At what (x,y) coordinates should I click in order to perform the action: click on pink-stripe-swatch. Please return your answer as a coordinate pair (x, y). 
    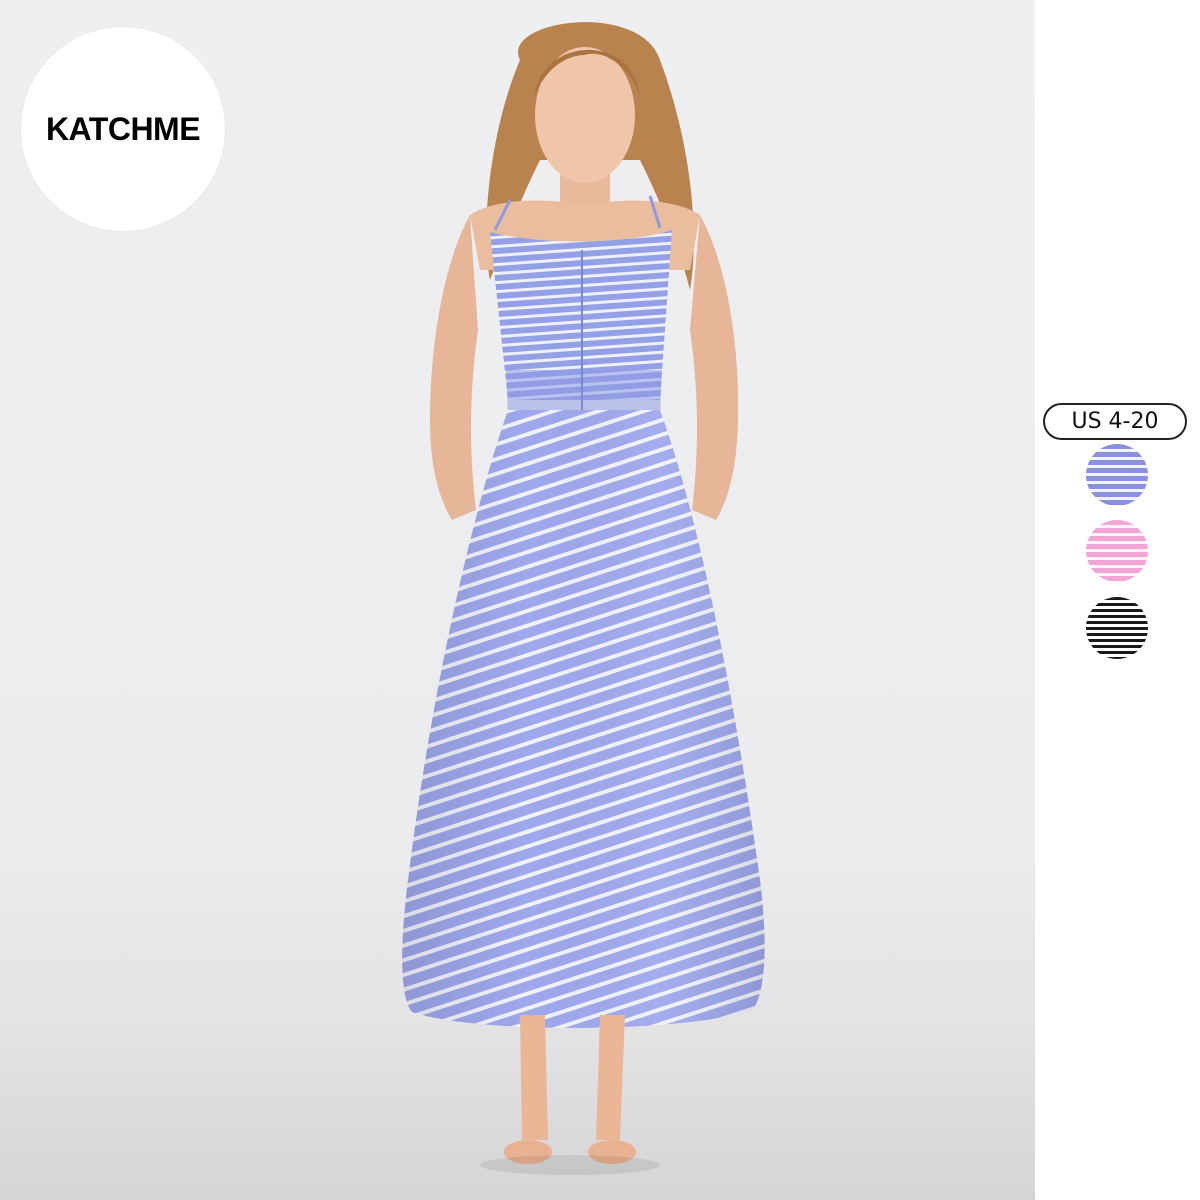
    Looking at the image, I should click on (1117, 551).